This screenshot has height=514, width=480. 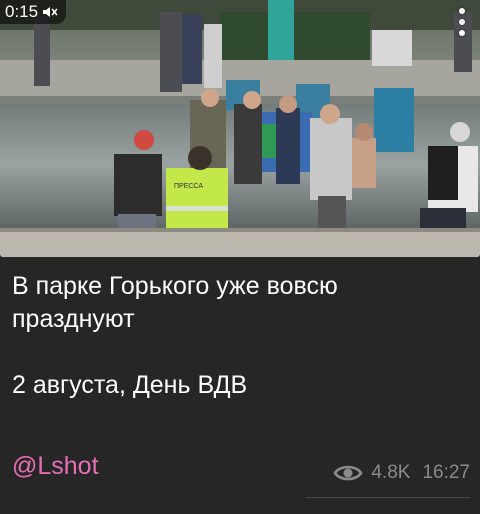 I want to click on message-footer: @Lshot 4.8K 16:27, so click(x=241, y=468).